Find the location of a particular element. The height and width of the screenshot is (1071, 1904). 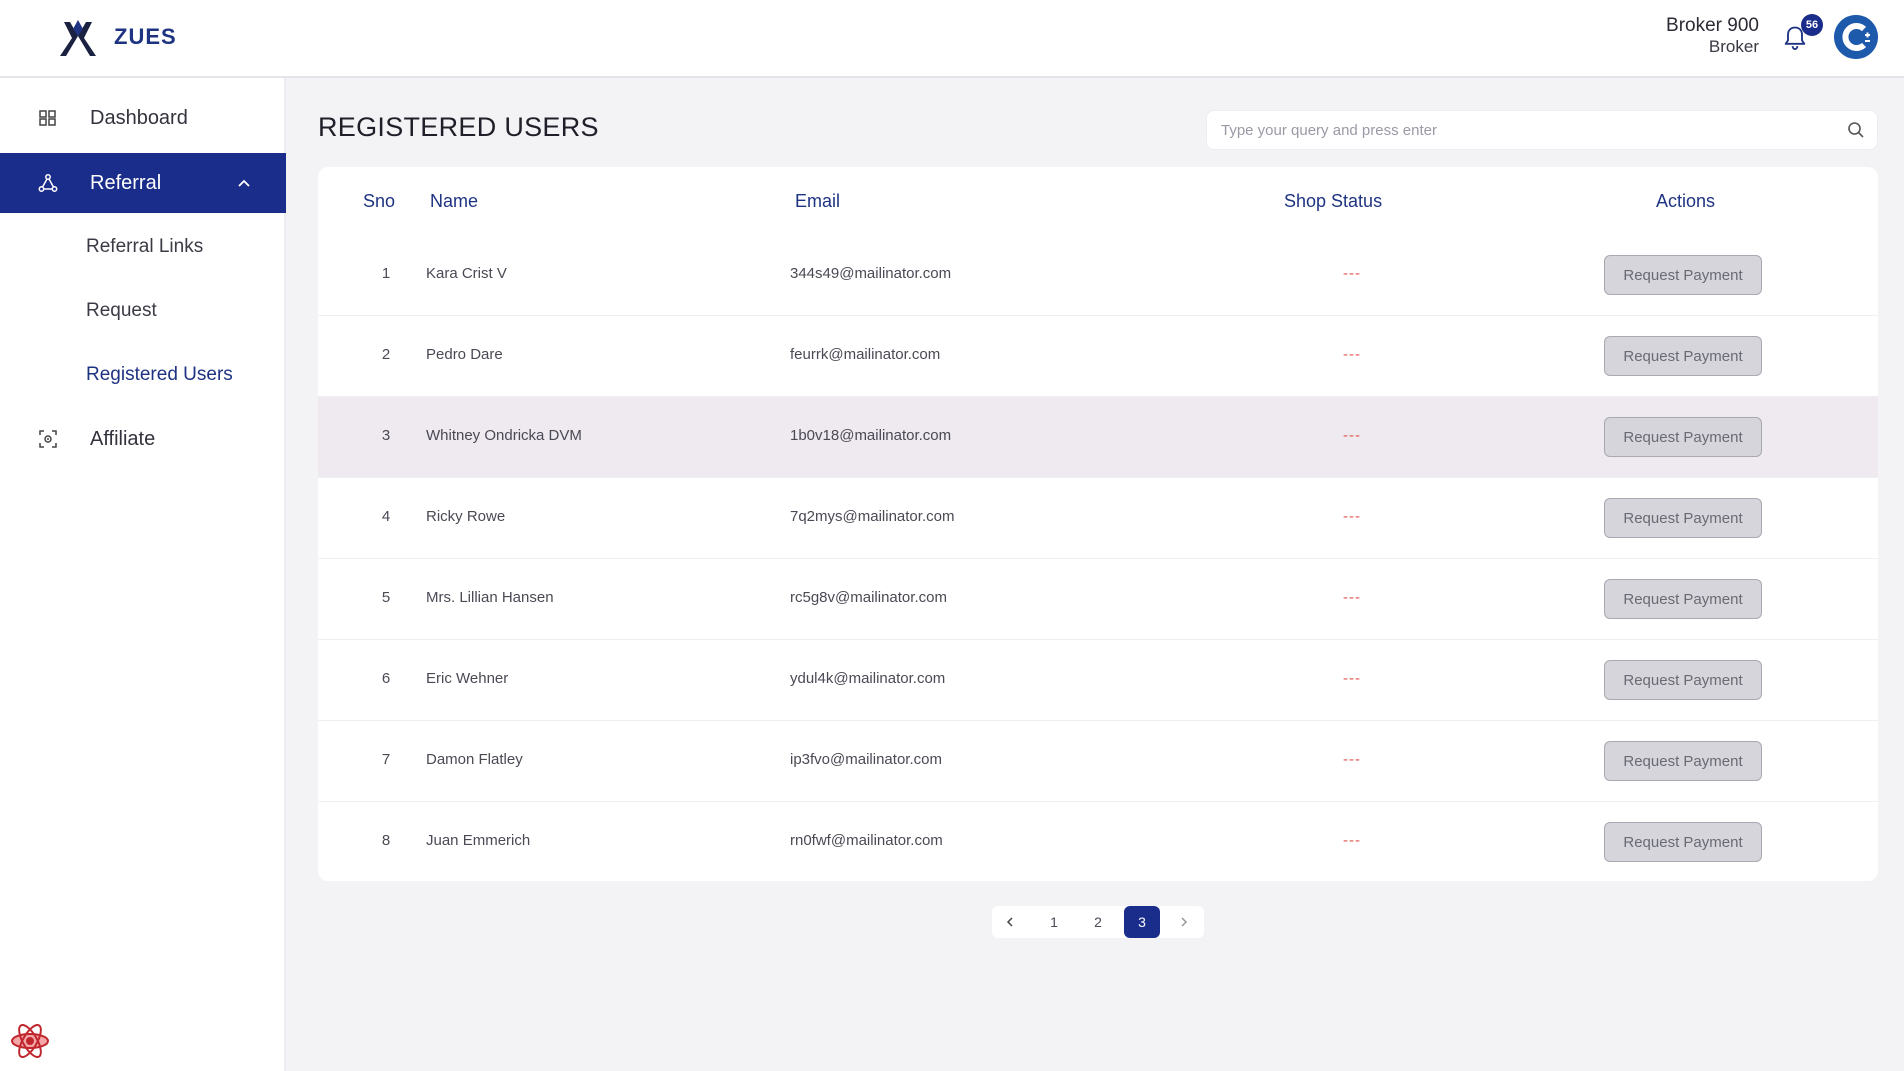

chevron-right-icon is located at coordinates (1184, 922).